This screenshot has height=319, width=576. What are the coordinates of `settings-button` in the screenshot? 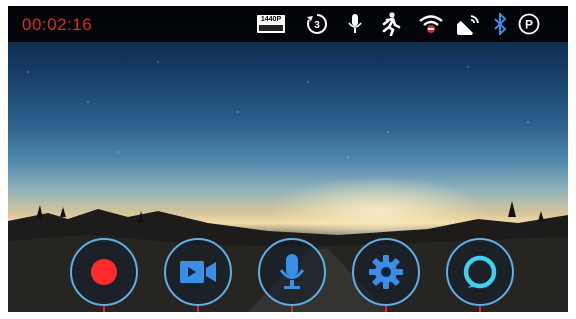 It's located at (386, 272).